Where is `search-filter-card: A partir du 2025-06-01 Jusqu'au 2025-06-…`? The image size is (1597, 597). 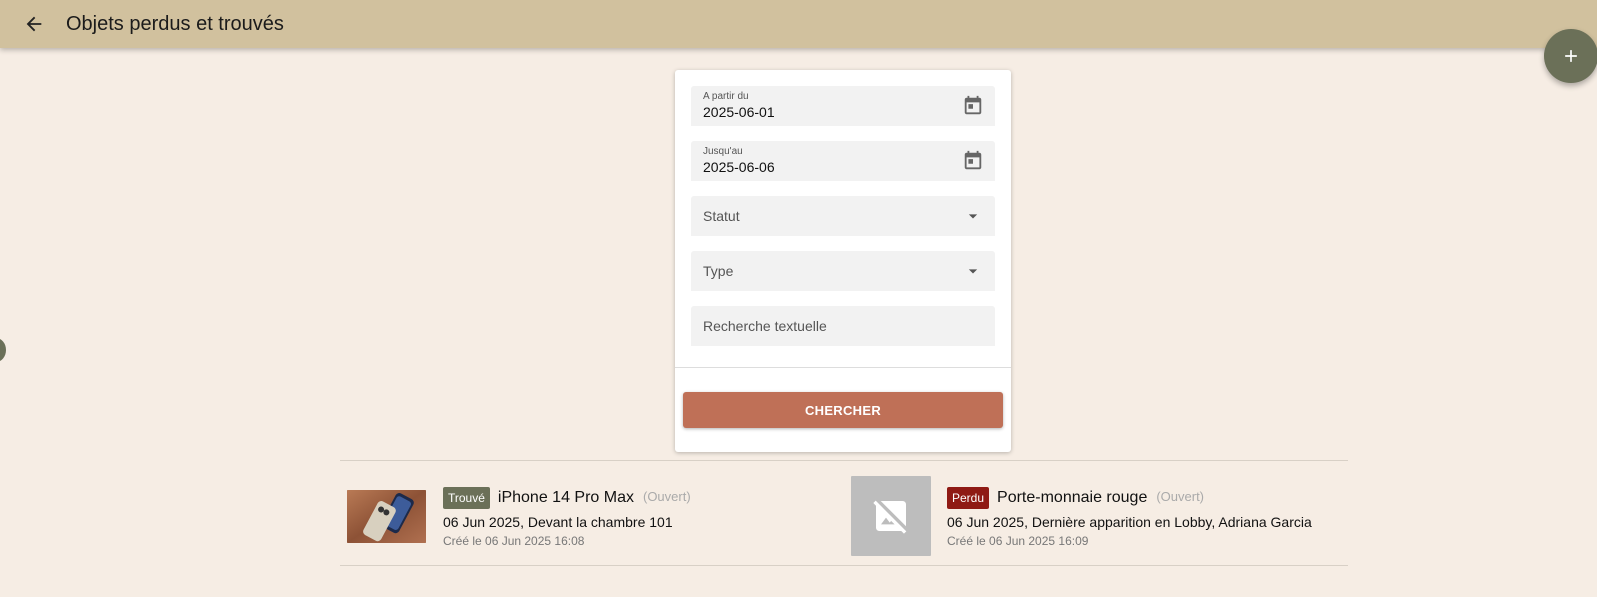 search-filter-card: A partir du 2025-06-01 Jusqu'au 2025-06-… is located at coordinates (843, 261).